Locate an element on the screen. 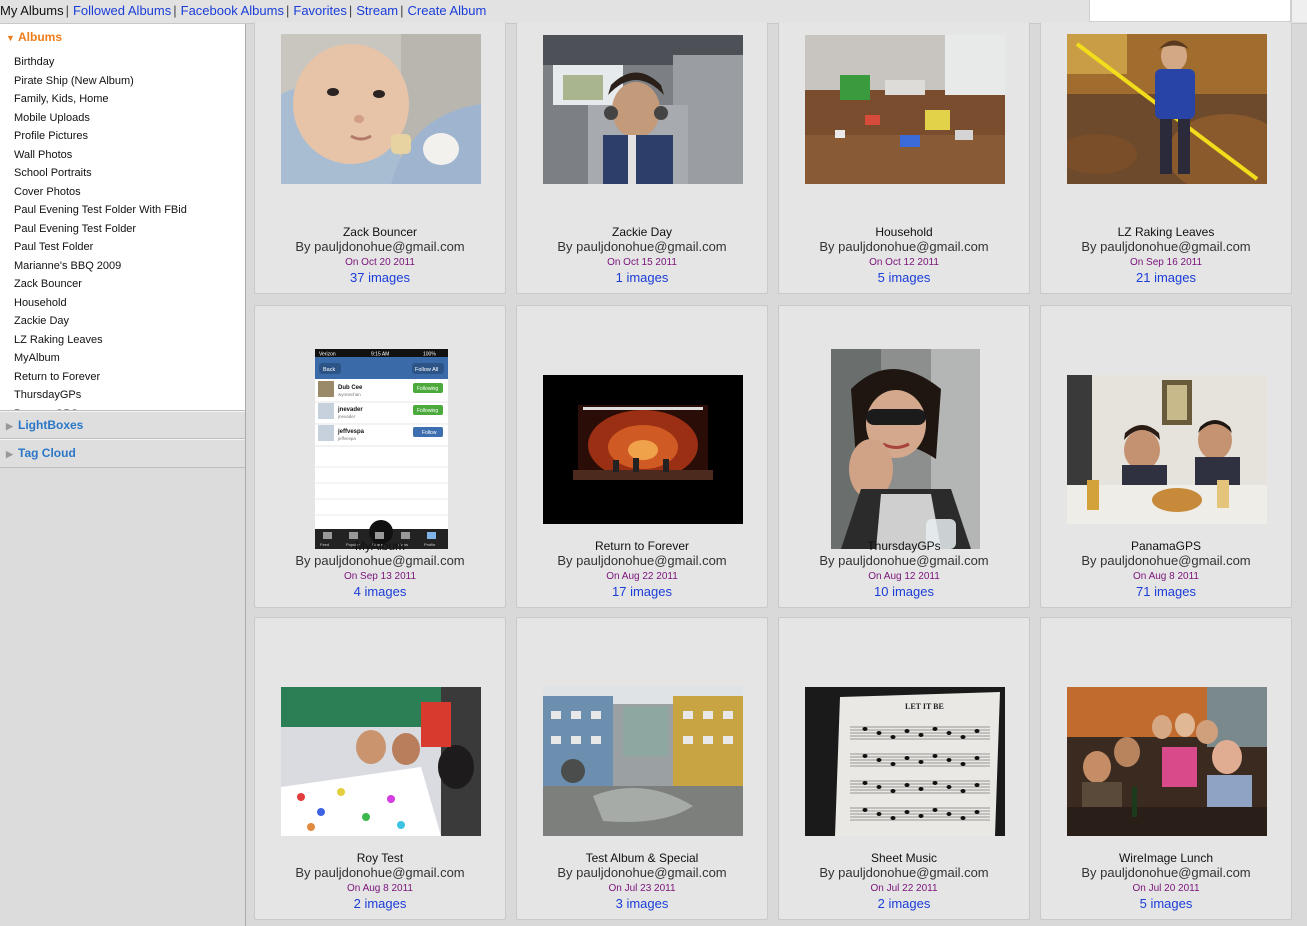  sidebar-album-link: Pirate Ship (New Album) is located at coordinates (129, 81).